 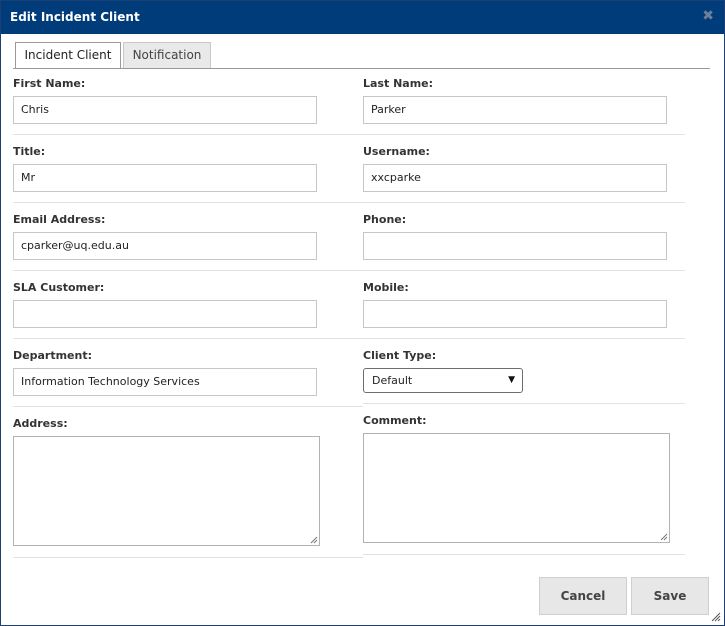 What do you see at coordinates (515, 314) in the screenshot?
I see `mobile-field` at bounding box center [515, 314].